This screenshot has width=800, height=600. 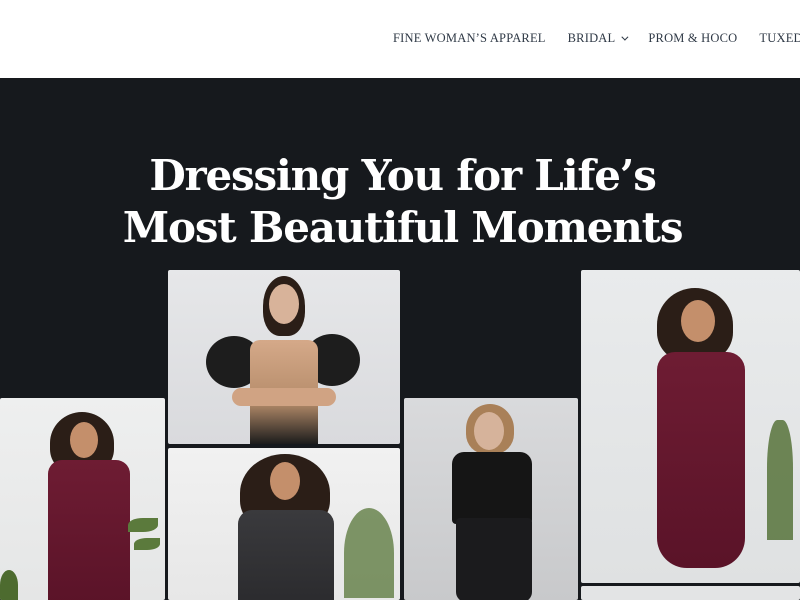 I want to click on gallery-photo-burgundy-dress-left, so click(x=82, y=499).